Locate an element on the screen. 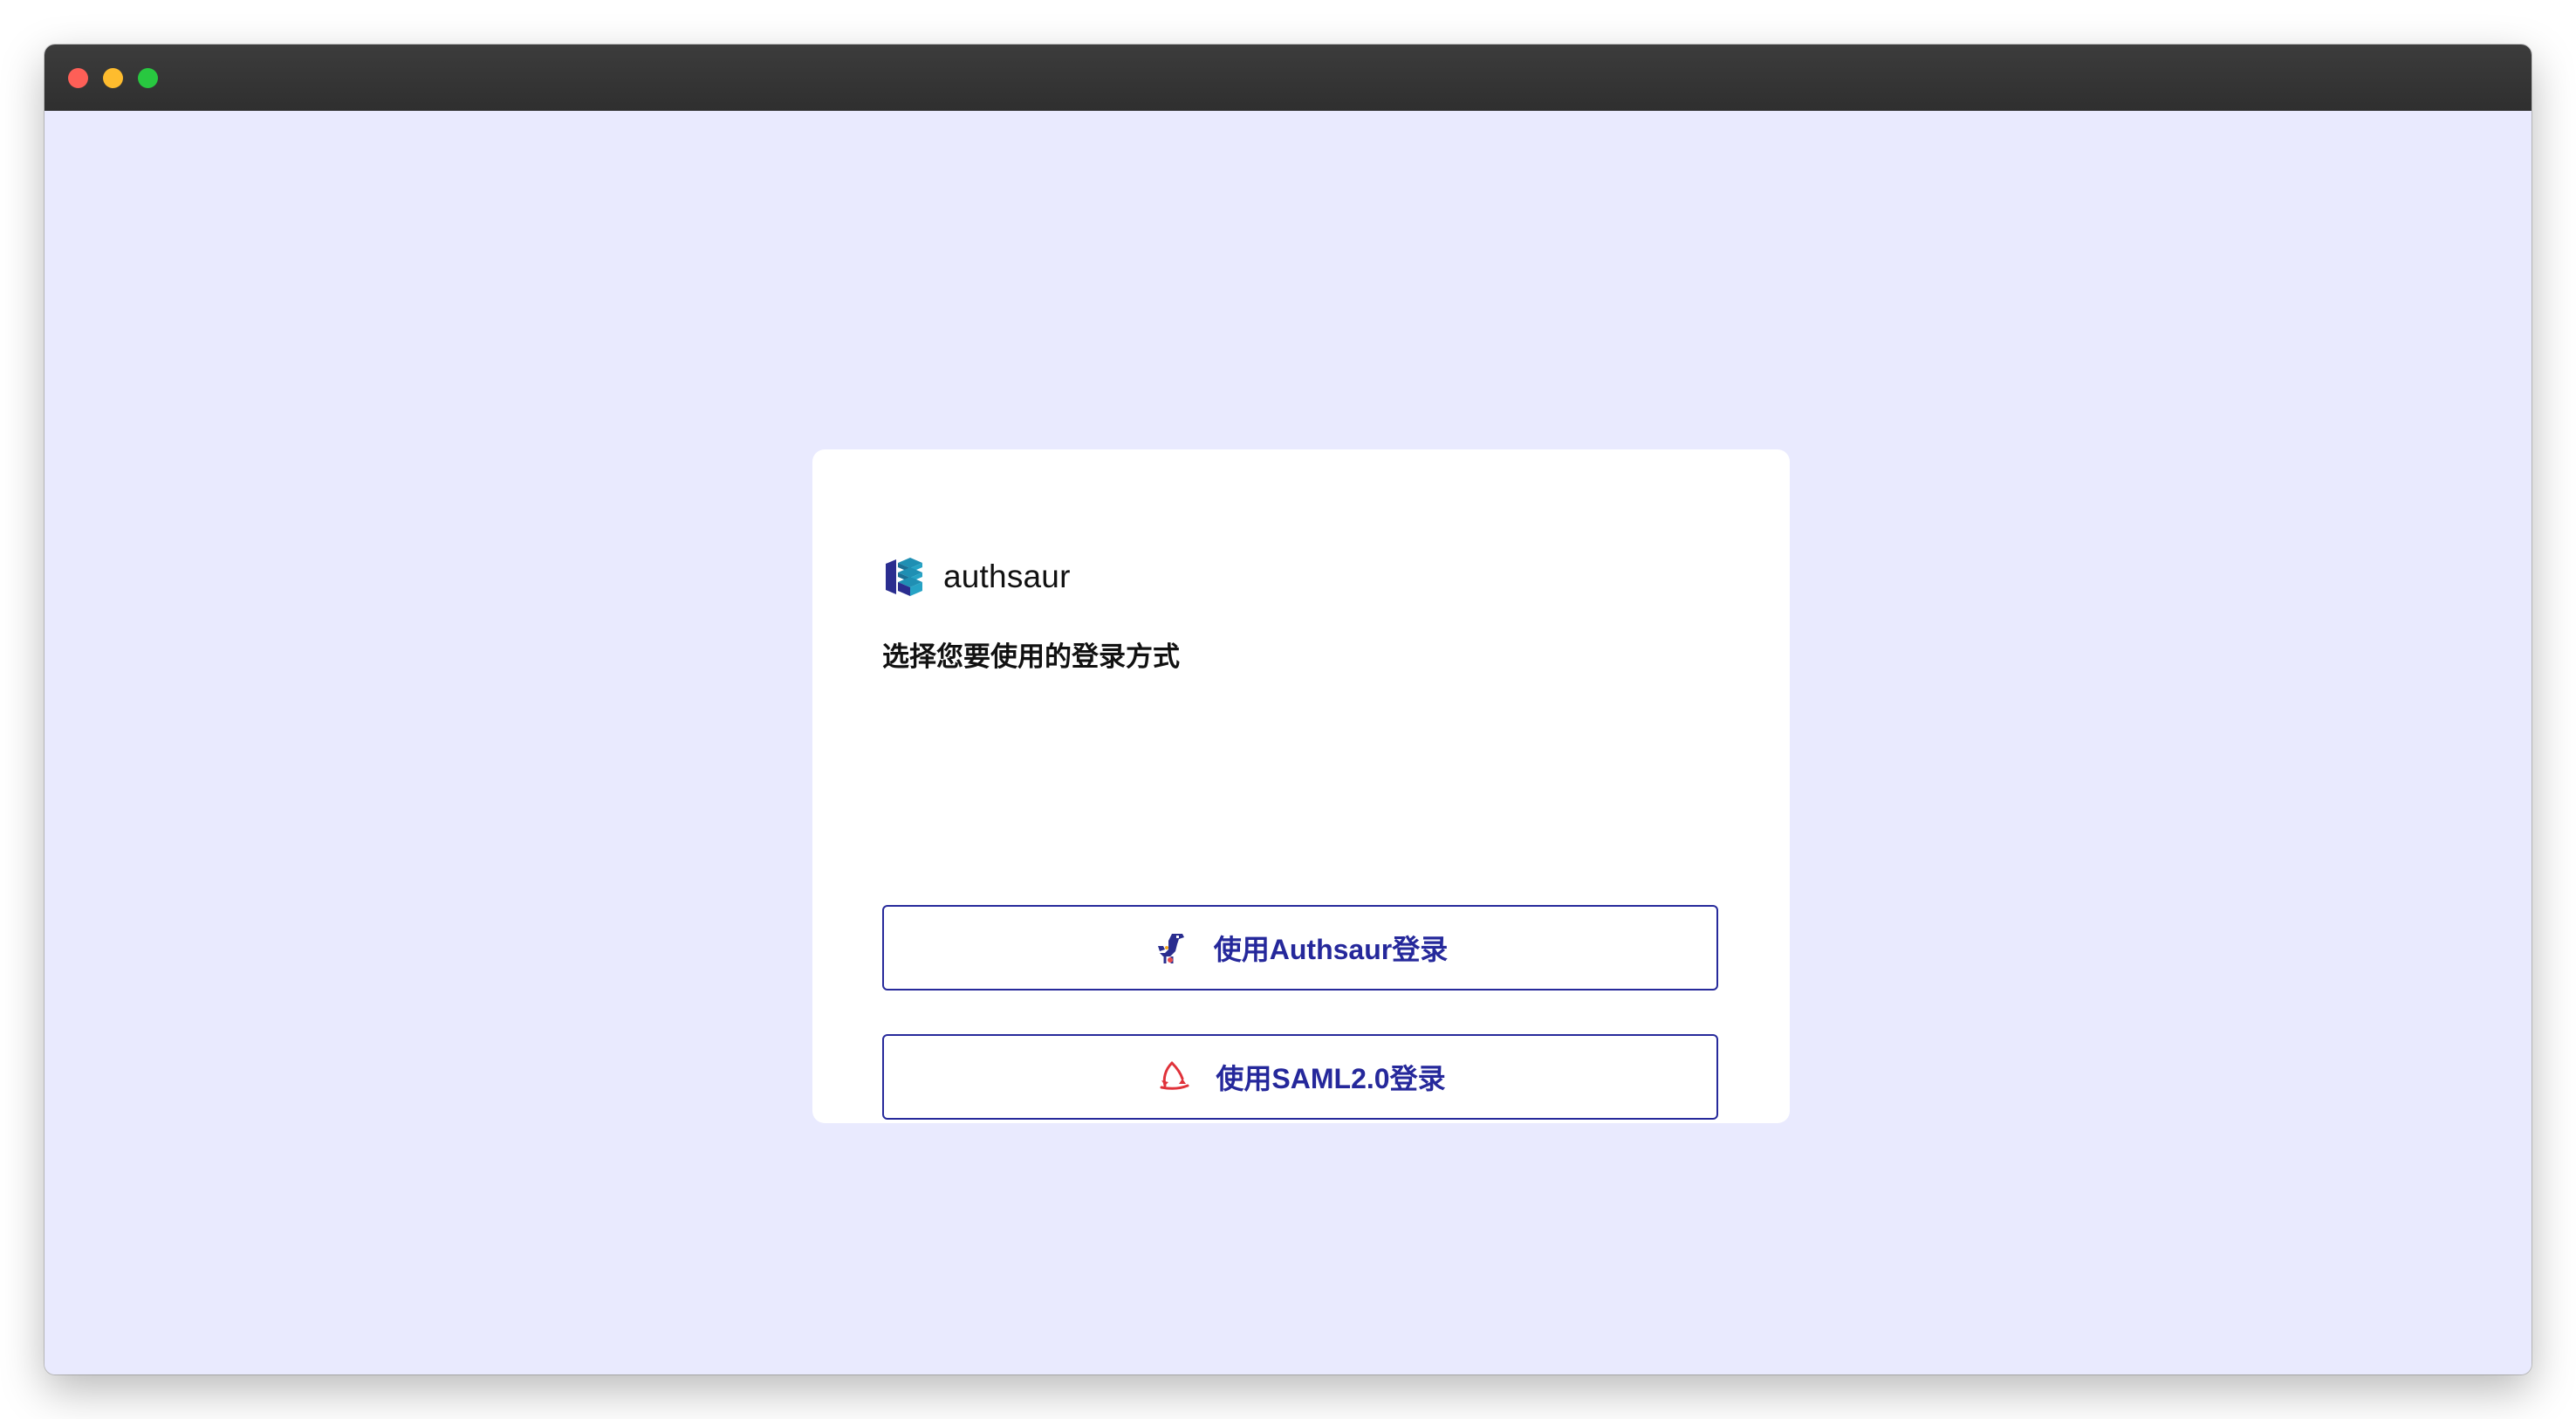  saml-icon is located at coordinates (1174, 1075).